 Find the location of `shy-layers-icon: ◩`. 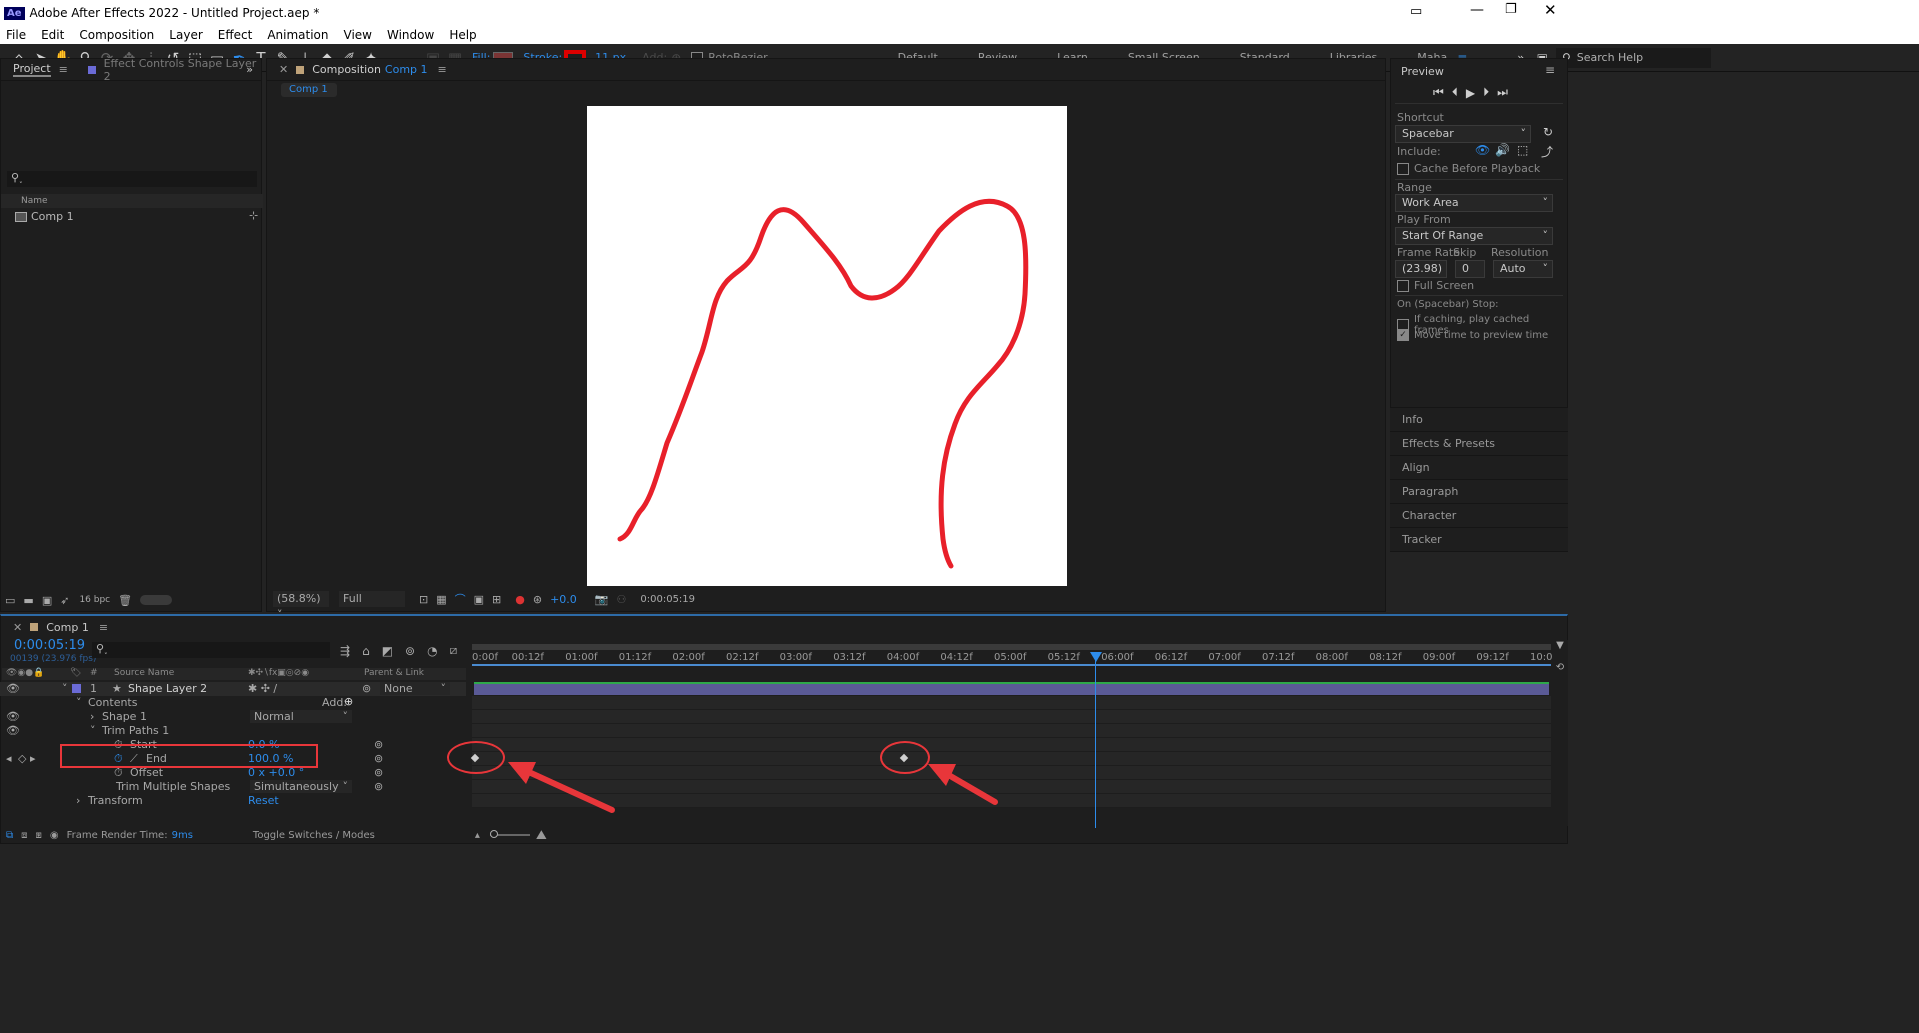

shy-layers-icon: ◩ is located at coordinates (387, 651).